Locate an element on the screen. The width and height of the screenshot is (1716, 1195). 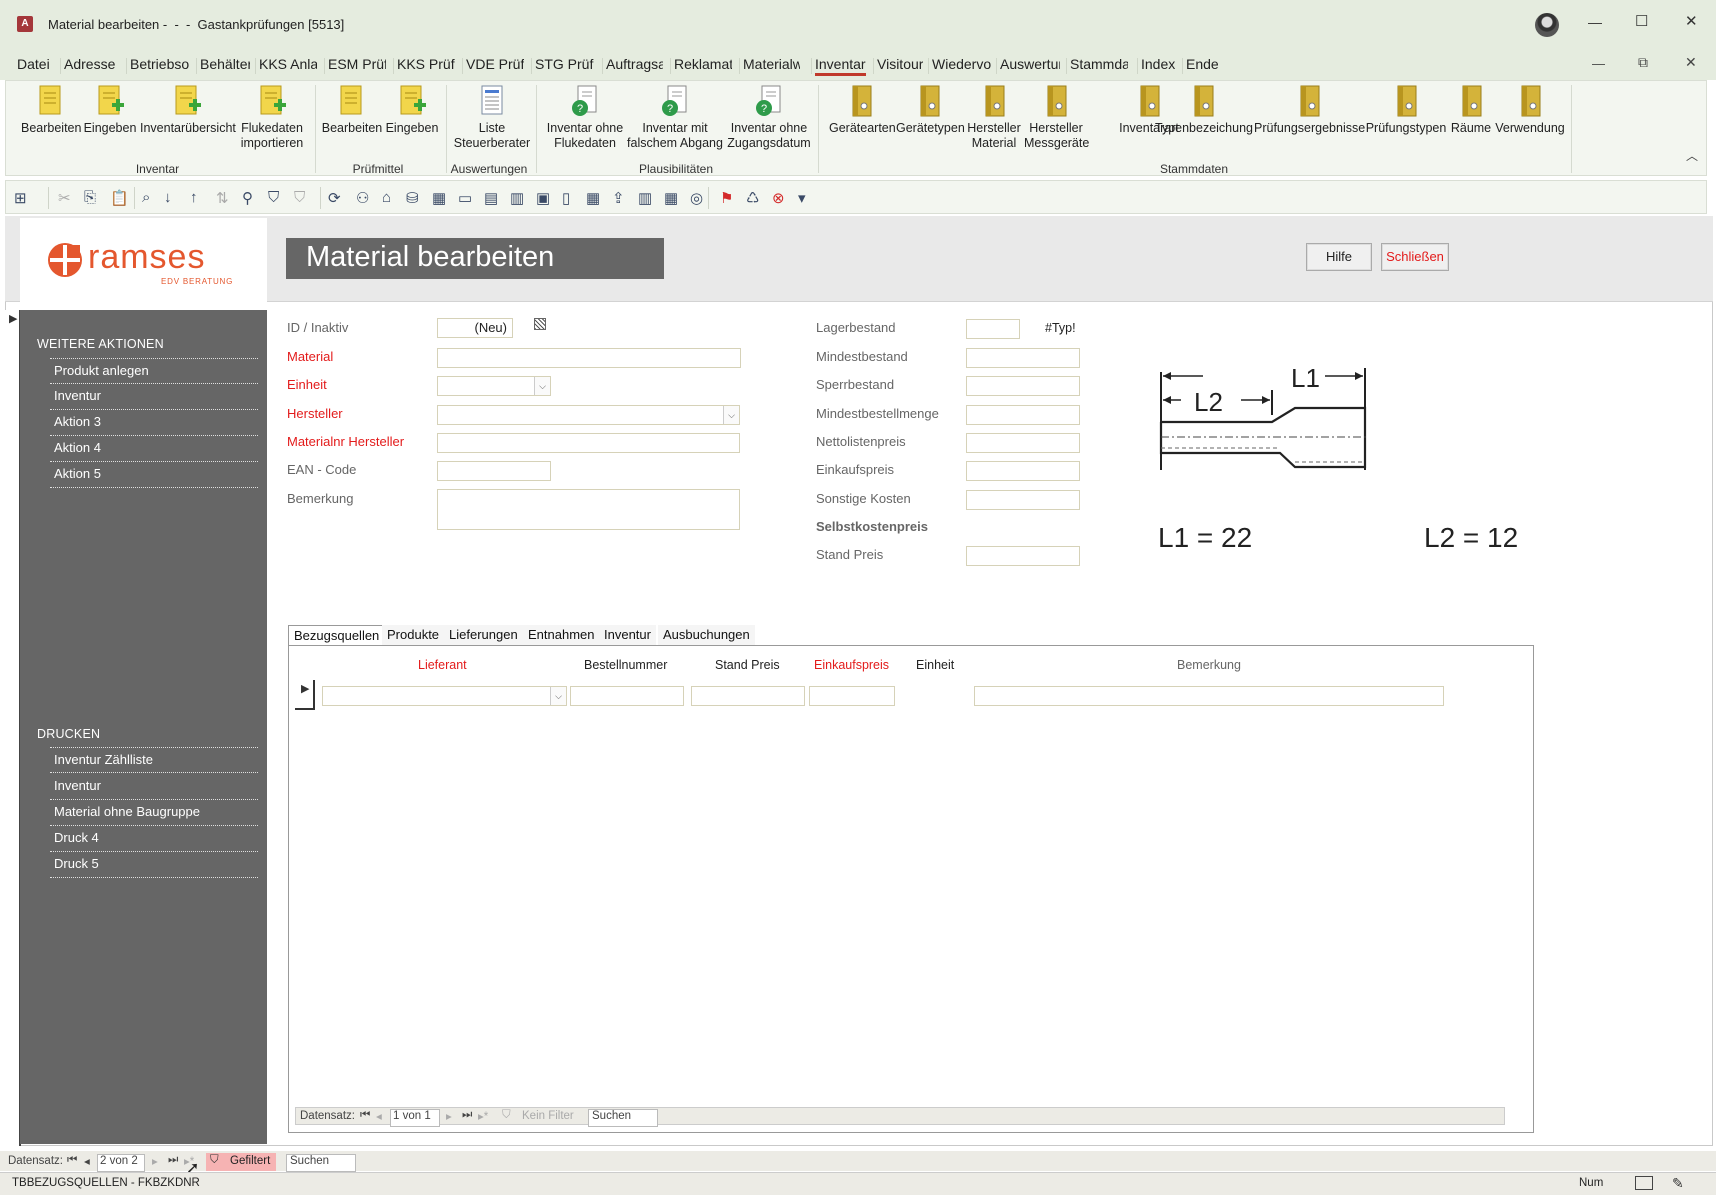
tab-entnahmen: Entnahmen is located at coordinates (561, 635).